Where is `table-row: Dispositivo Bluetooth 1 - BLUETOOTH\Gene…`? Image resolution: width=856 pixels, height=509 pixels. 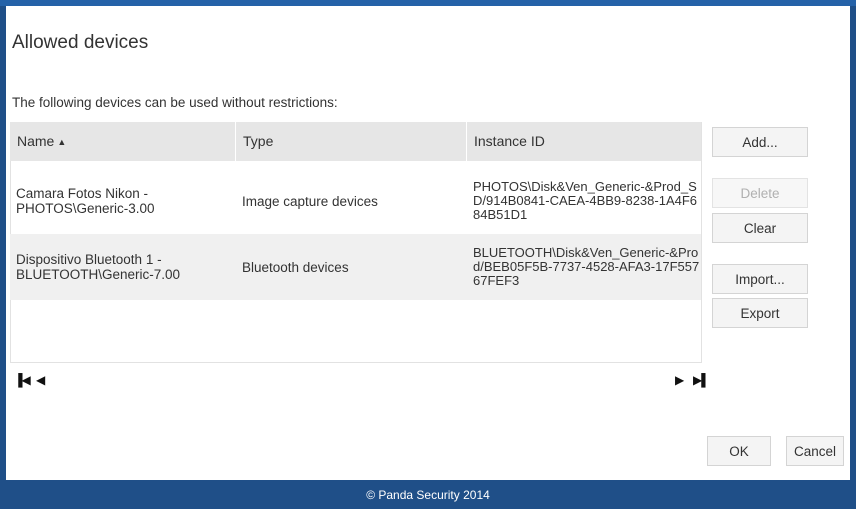
table-row: Dispositivo Bluetooth 1 - BLUETOOTH\Gene… is located at coordinates (355, 267).